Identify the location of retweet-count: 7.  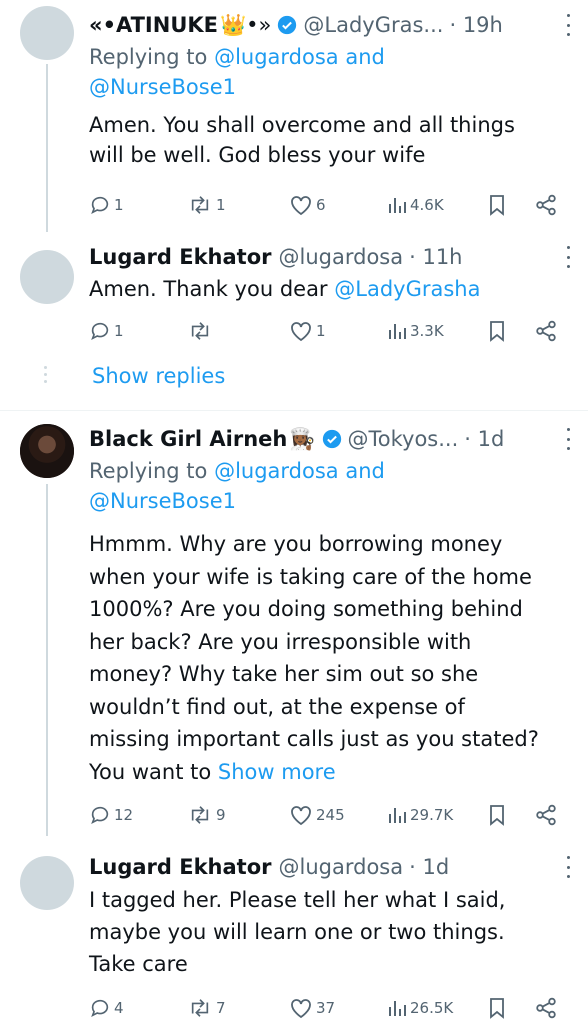
(221, 1008).